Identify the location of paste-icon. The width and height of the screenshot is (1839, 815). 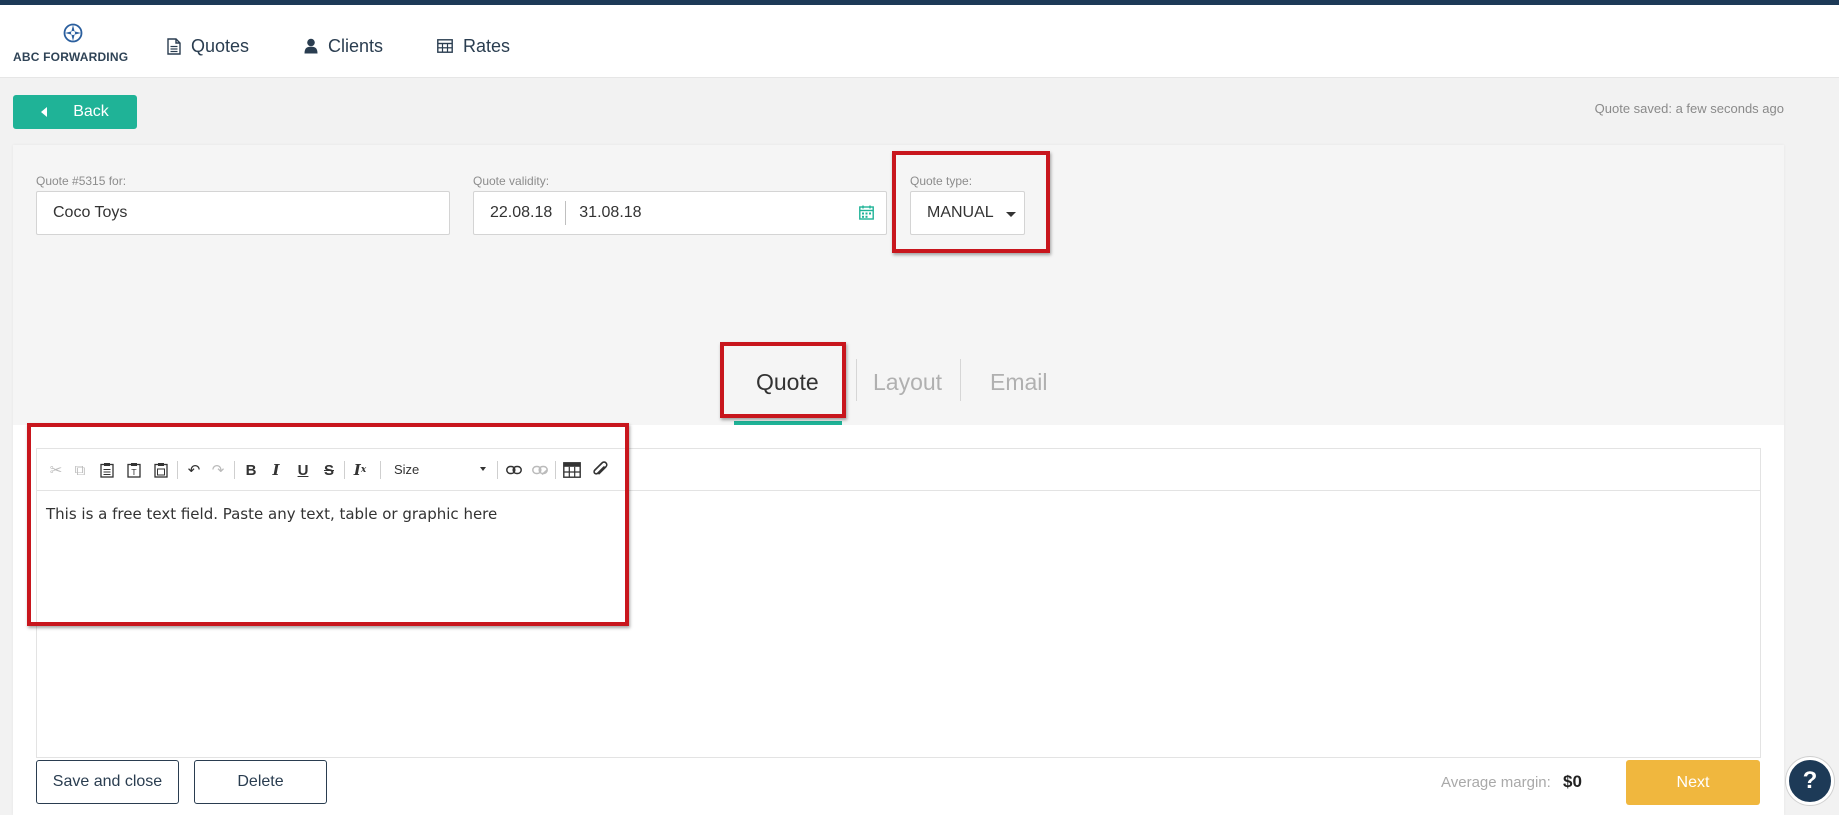
(107, 470).